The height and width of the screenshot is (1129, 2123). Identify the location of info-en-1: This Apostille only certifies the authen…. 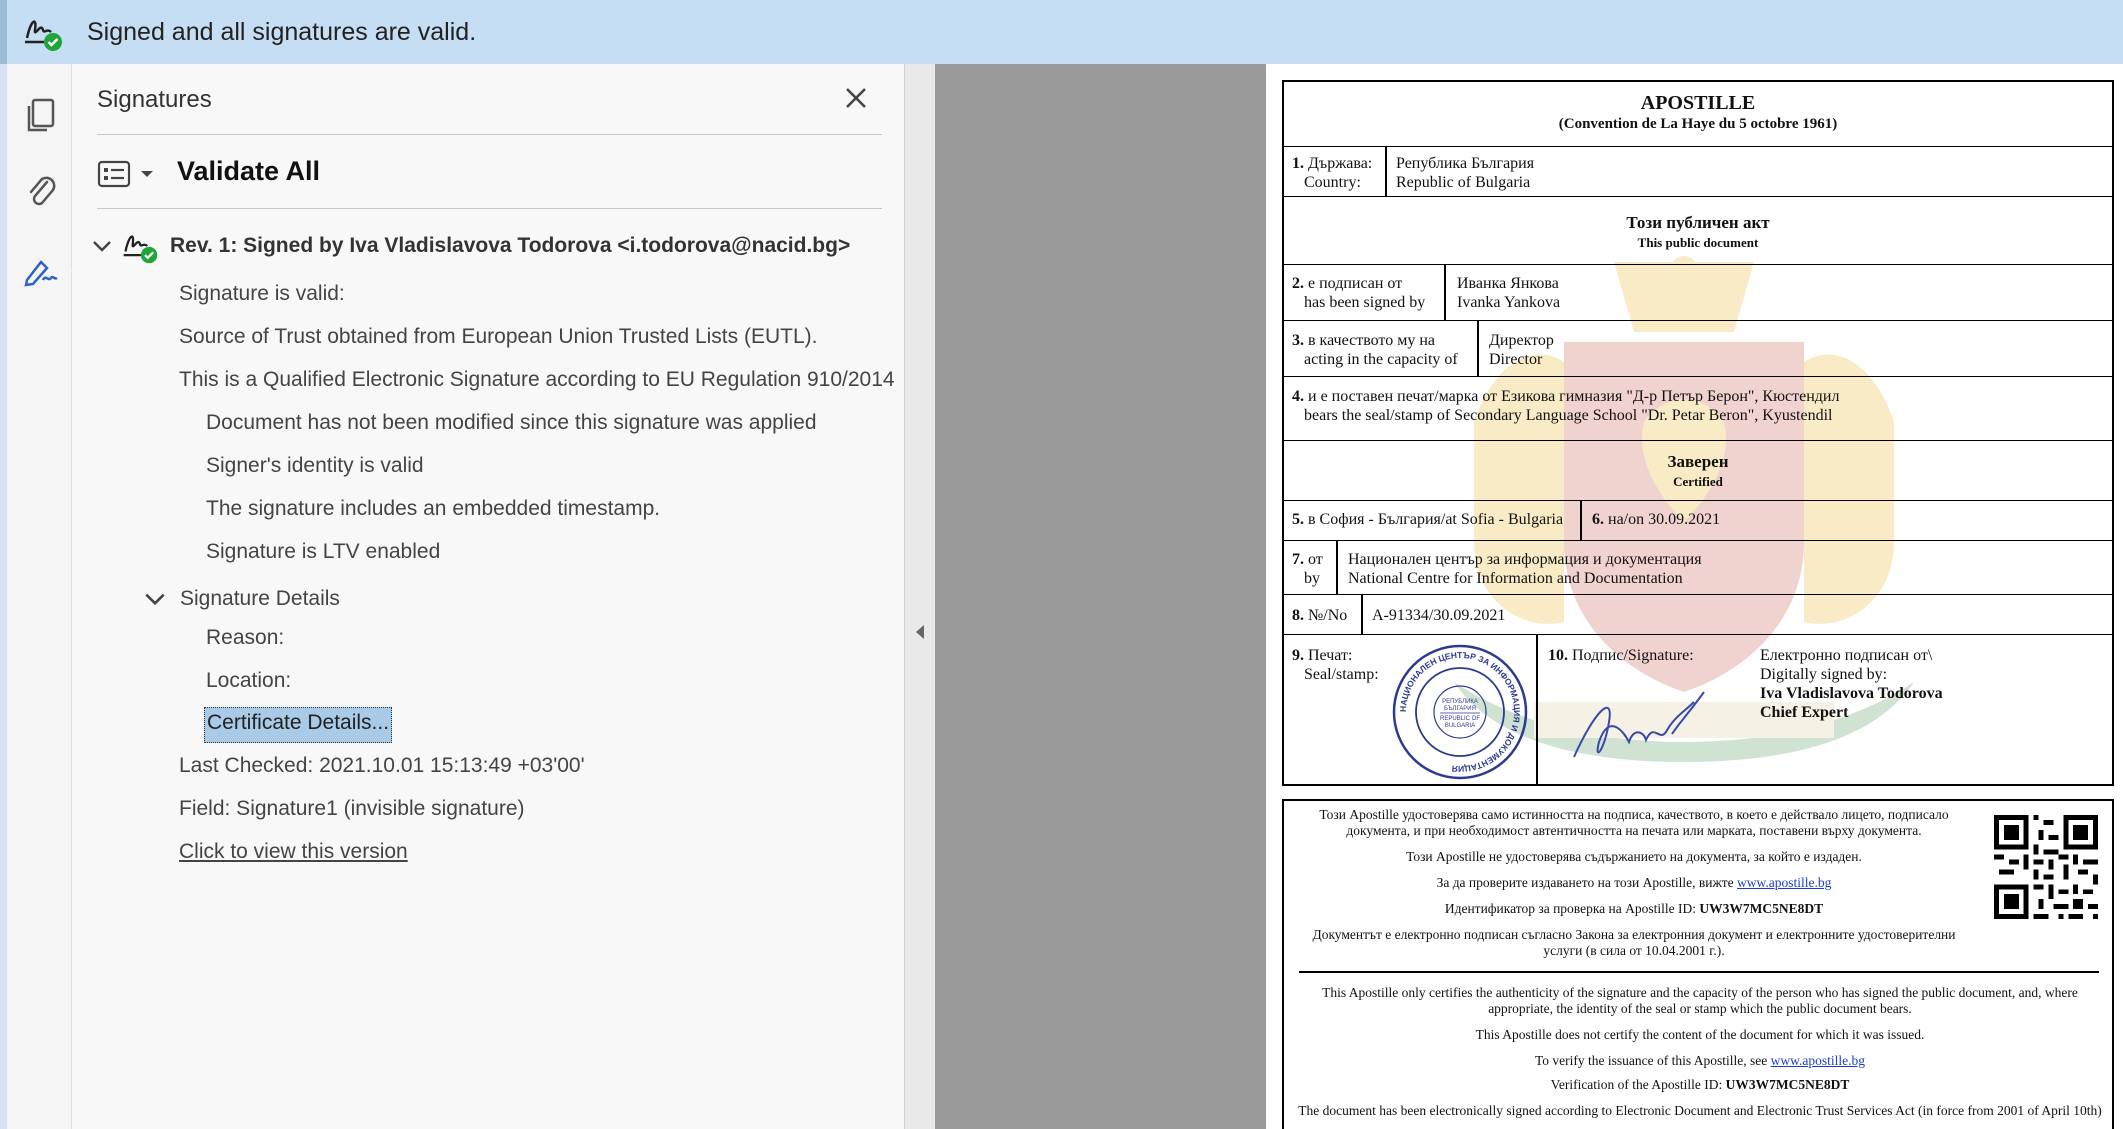
(1700, 1000).